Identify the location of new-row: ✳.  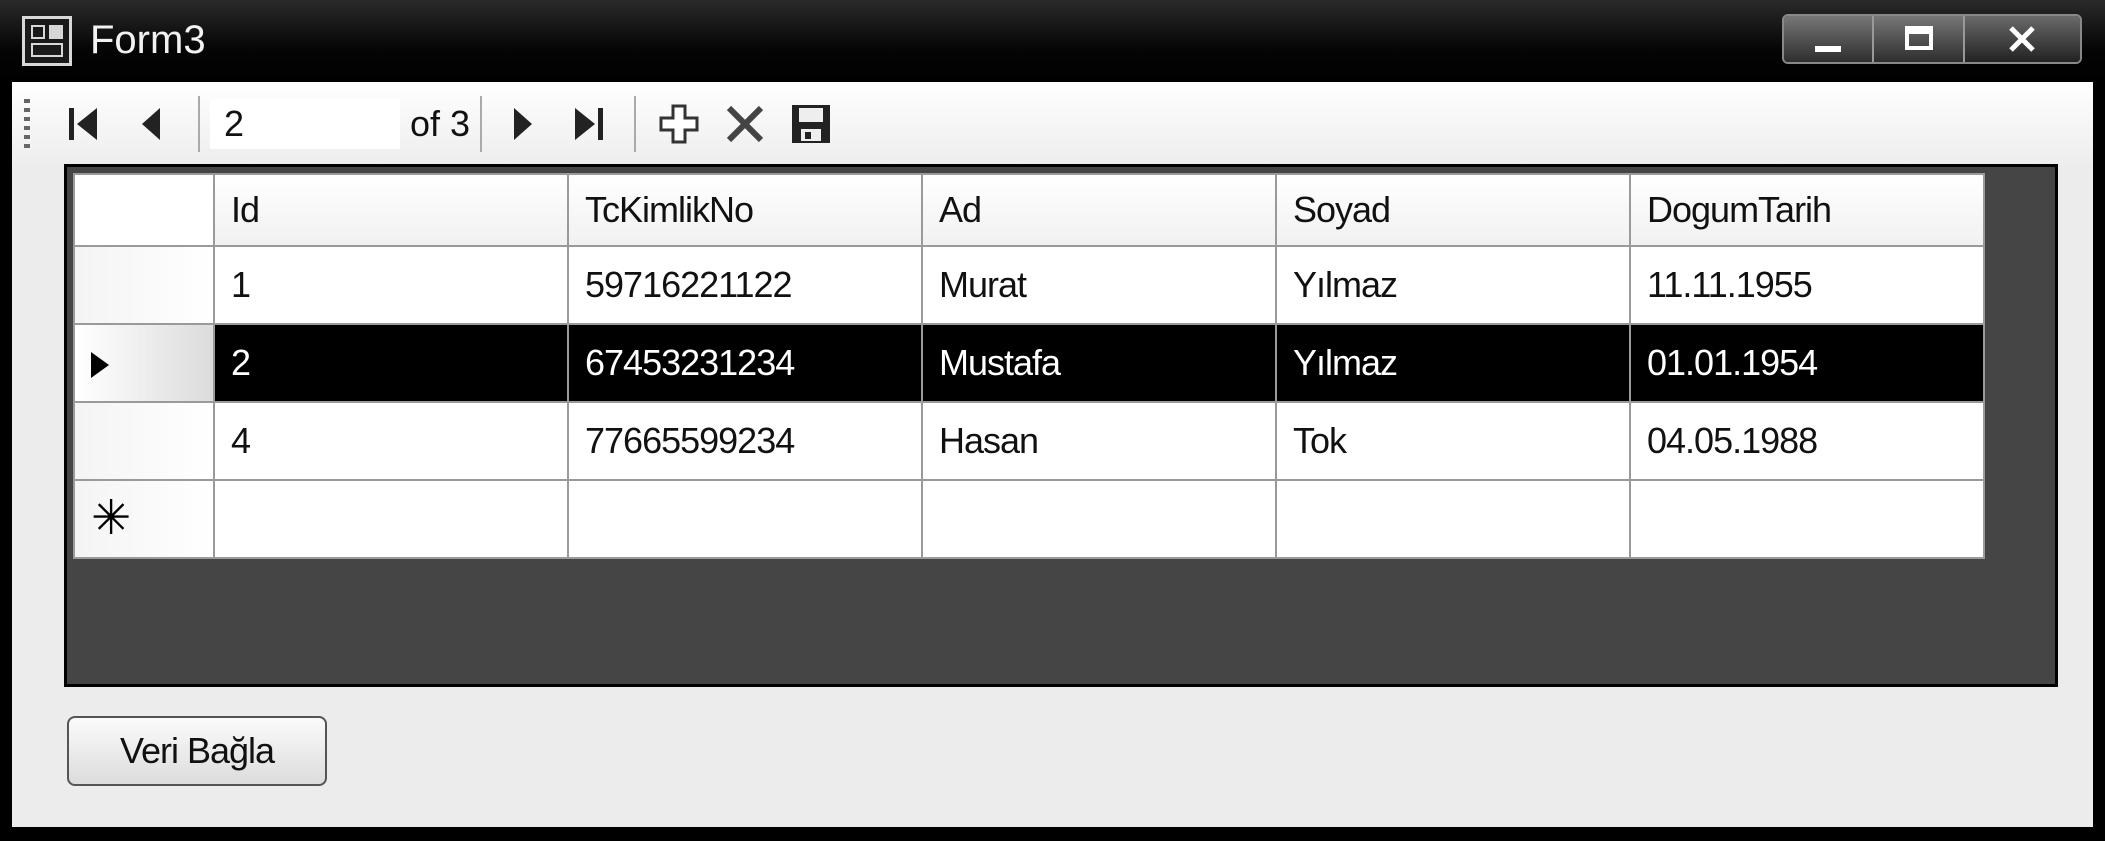
(1029, 519).